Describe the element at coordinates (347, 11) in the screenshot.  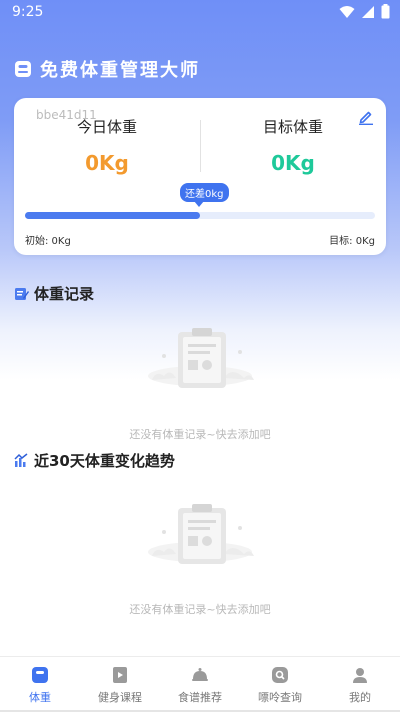
I see `wifi-icon` at that location.